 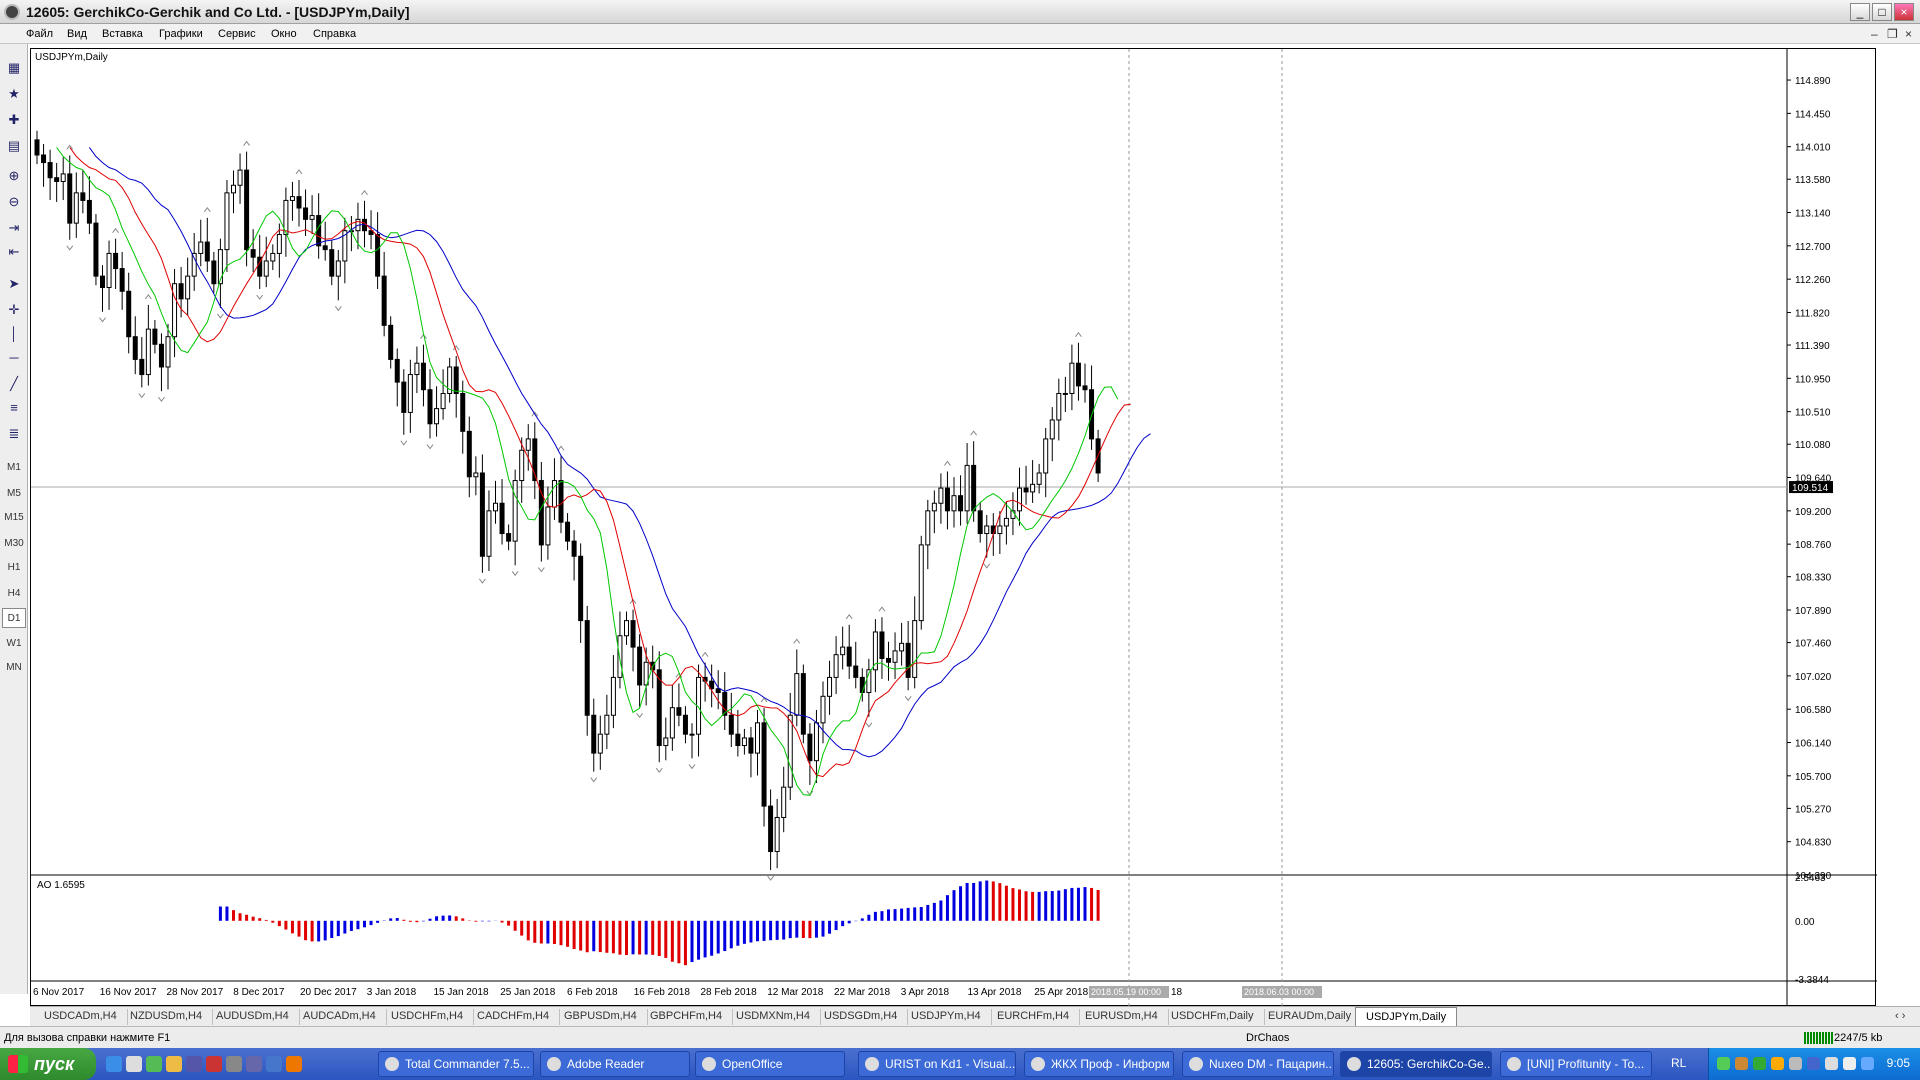 I want to click on zoom-out-icon: ⊖, so click(x=14, y=202).